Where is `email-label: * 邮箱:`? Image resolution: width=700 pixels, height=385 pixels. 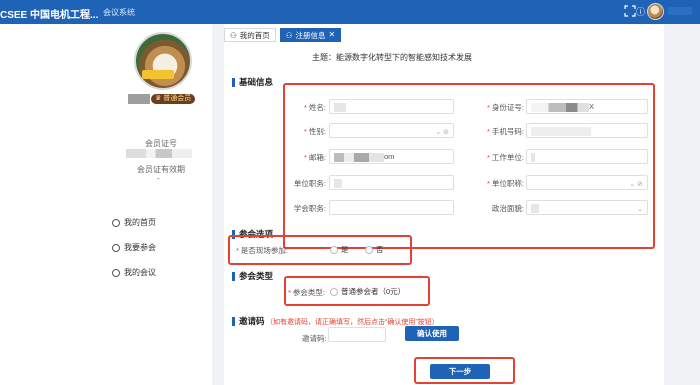 email-label: * 邮箱: is located at coordinates (314, 157).